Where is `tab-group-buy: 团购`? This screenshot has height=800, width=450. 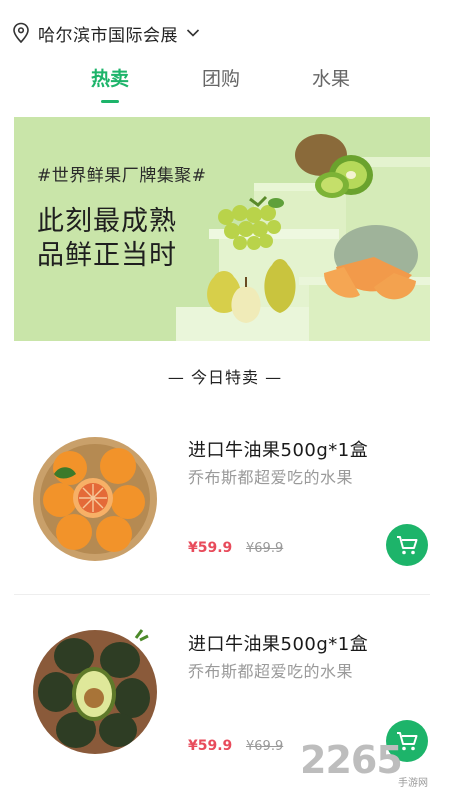
tab-group-buy: 团购 is located at coordinates (221, 77).